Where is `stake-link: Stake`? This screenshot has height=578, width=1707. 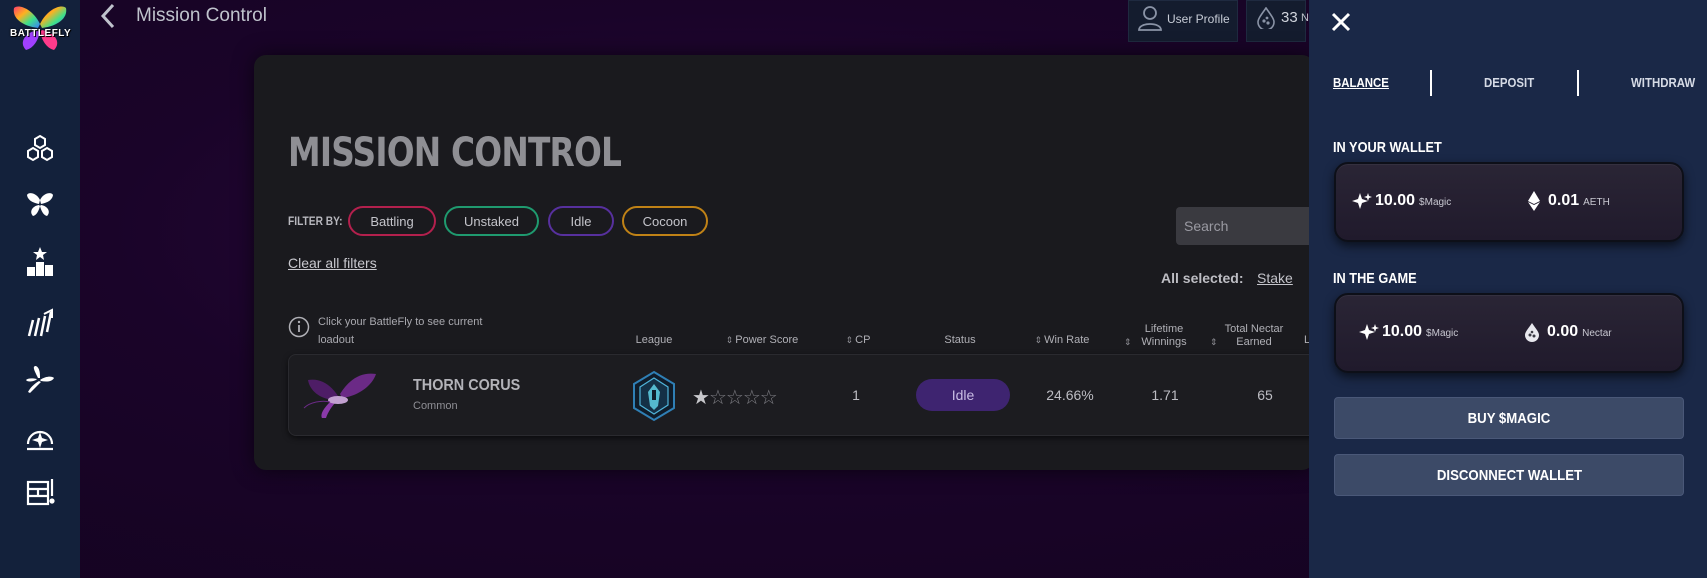
stake-link: Stake is located at coordinates (1275, 278).